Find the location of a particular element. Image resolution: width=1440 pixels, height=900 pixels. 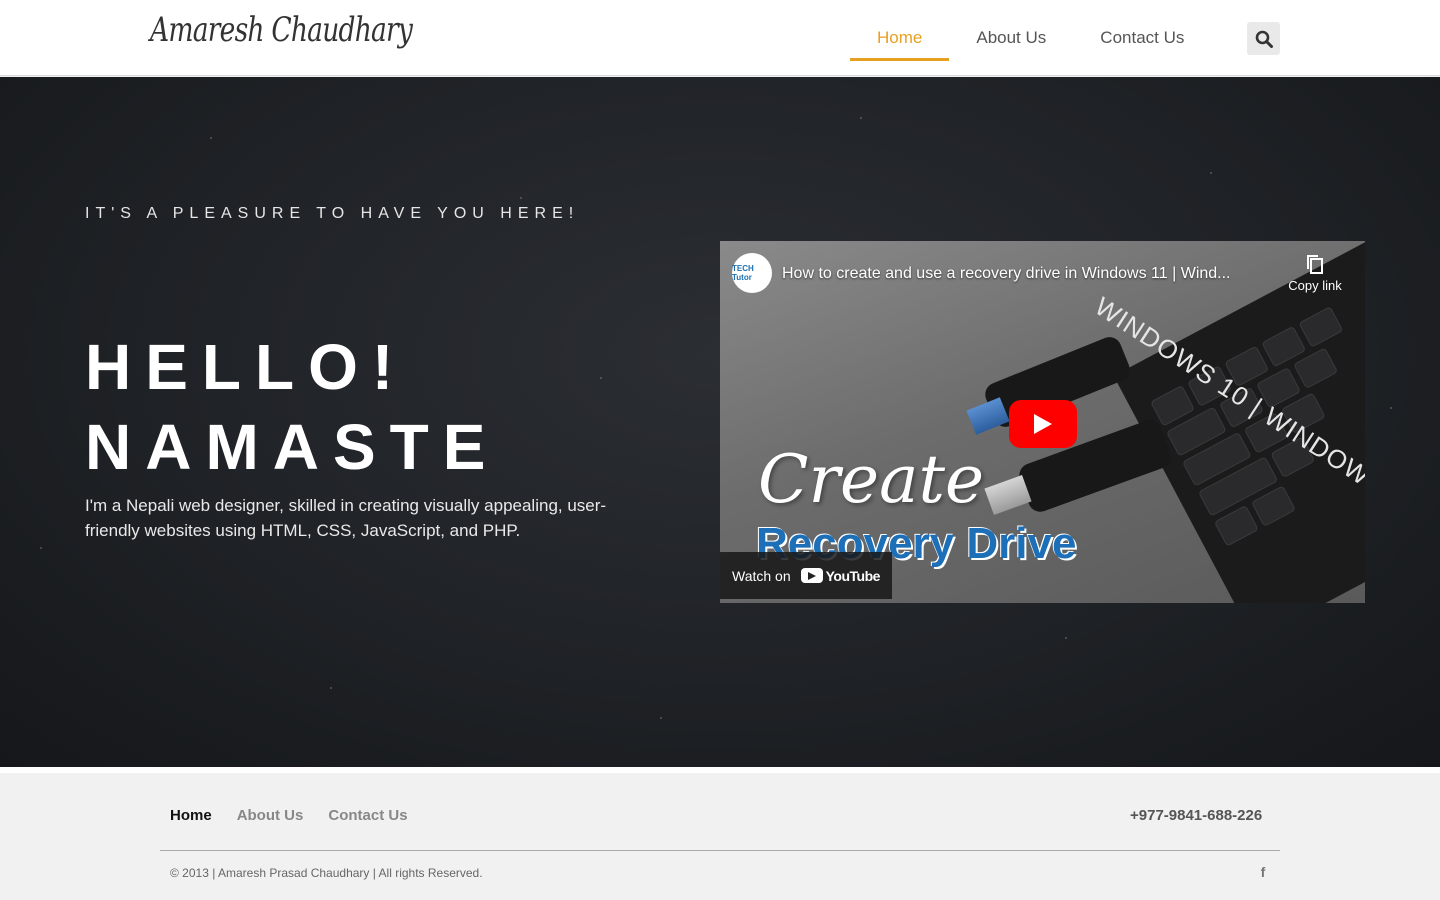

watch-on-label: Watch on is located at coordinates (761, 575).